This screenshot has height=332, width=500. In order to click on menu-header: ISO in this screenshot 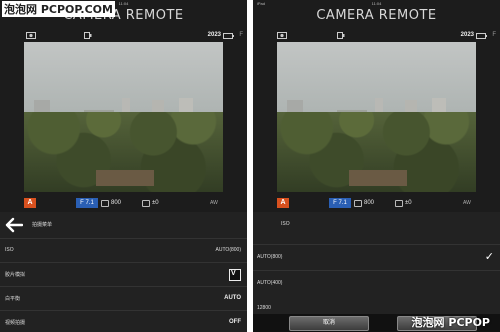, I will do `click(376, 225)`.